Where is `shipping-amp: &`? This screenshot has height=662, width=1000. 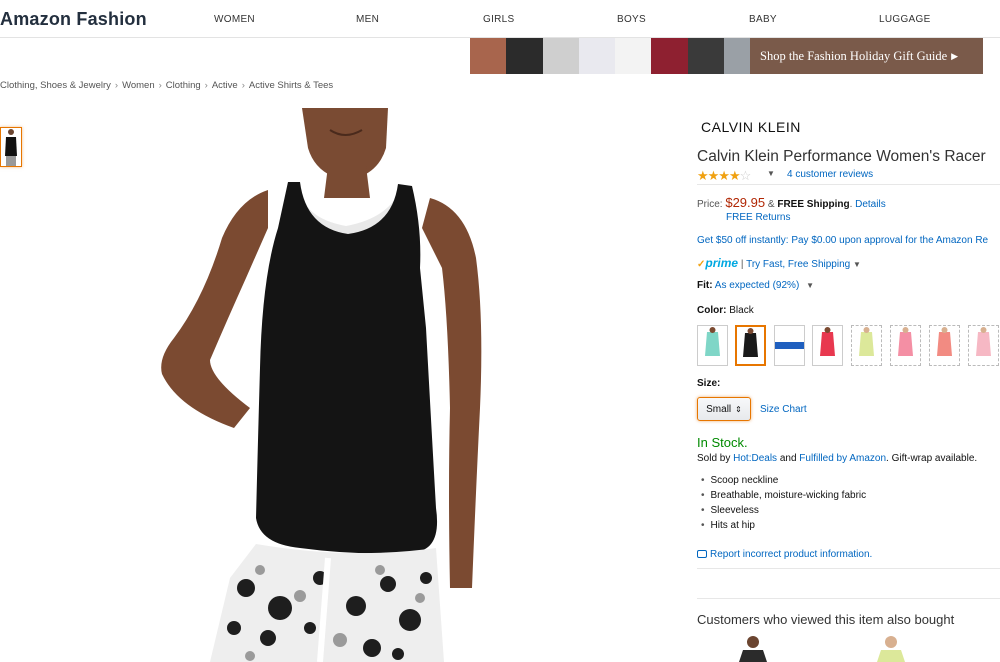 shipping-amp: & is located at coordinates (771, 204).